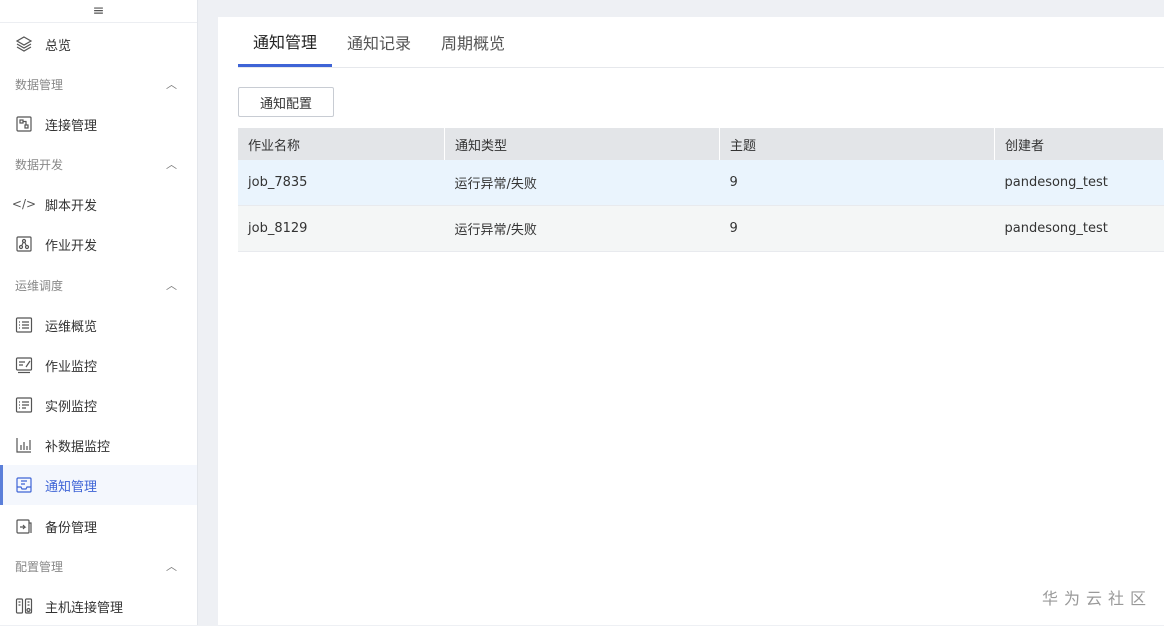  What do you see at coordinates (84, 608) in the screenshot?
I see `sidebar-item-label: 主机连接管理` at bounding box center [84, 608].